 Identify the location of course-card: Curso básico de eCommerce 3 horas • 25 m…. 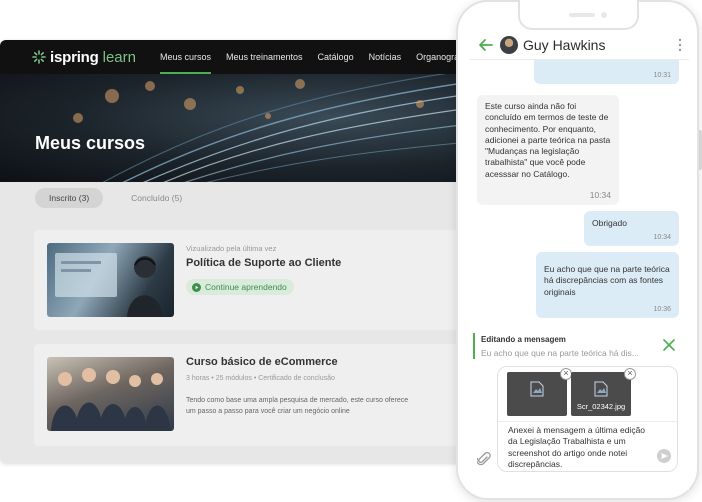
(249, 395).